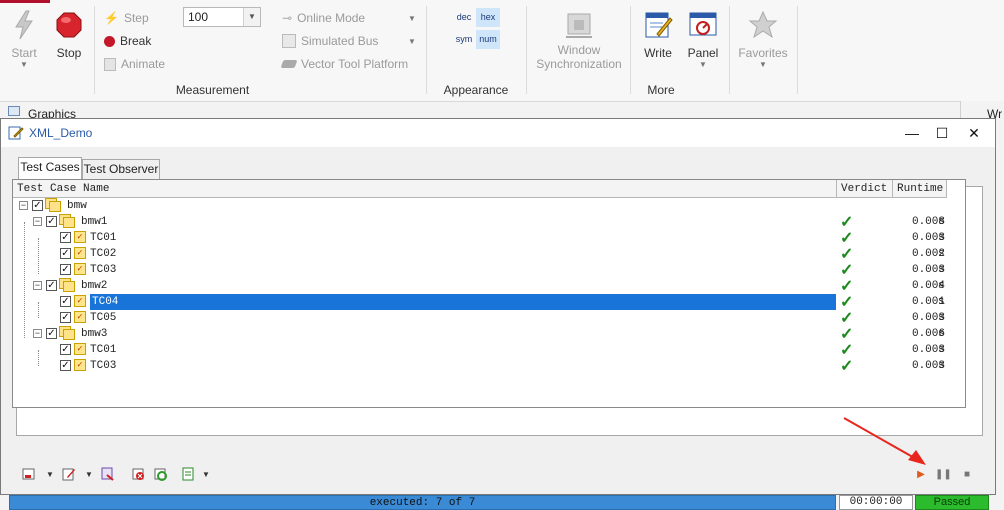 This screenshot has height=510, width=1004. Describe the element at coordinates (489, 334) in the screenshot. I see `table-row: − ✓ bmw3 ✓ 0.006 s` at that location.